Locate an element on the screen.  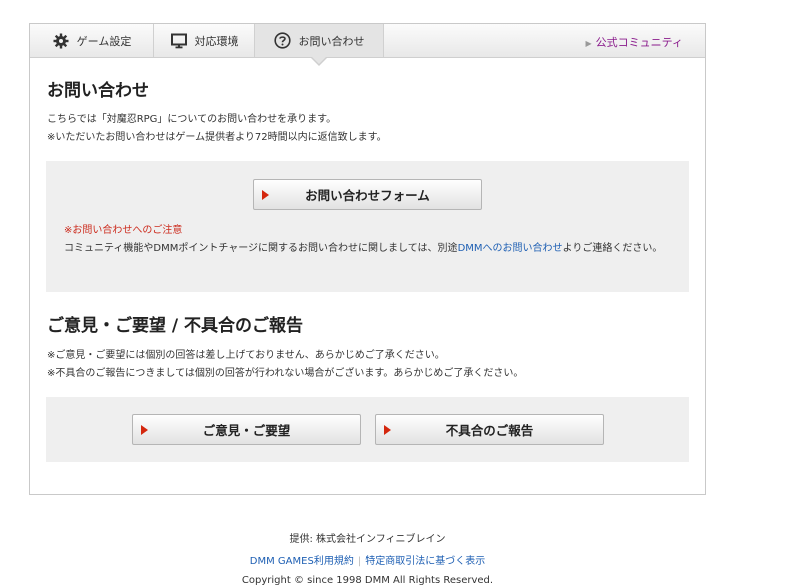
inquiry-form-label: お問い合わせフォーム is located at coordinates (367, 195).